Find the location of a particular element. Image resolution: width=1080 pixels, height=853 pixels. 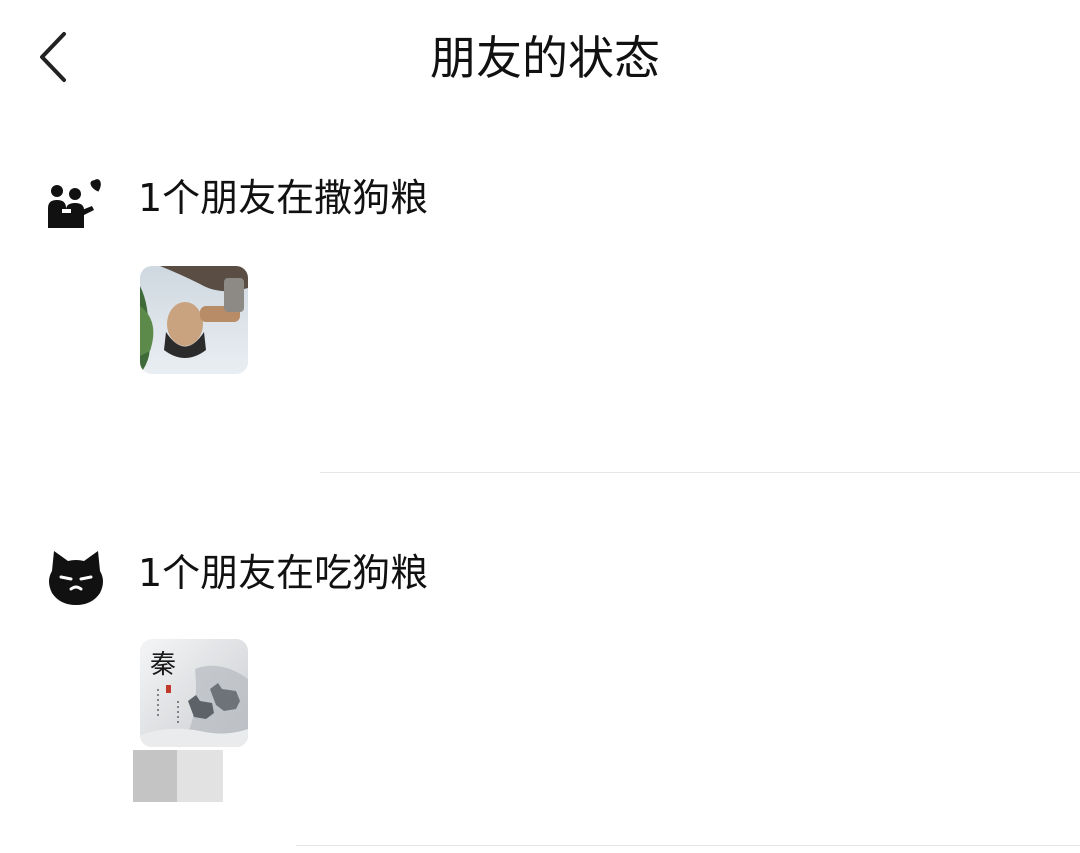

friend-avatar-photo is located at coordinates (194, 320).